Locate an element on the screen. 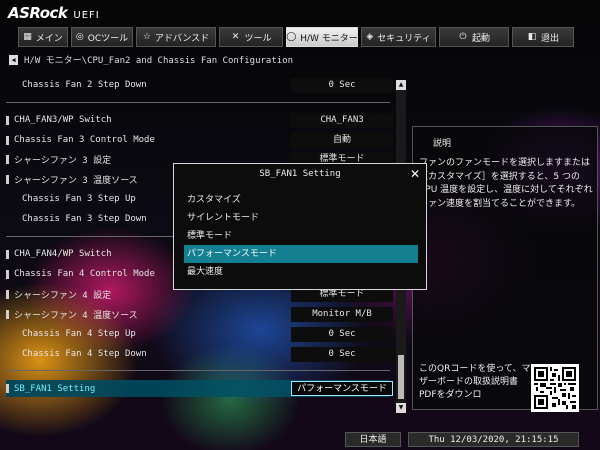 The height and width of the screenshot is (450, 600). popup-option: 標準モード is located at coordinates (301, 236).